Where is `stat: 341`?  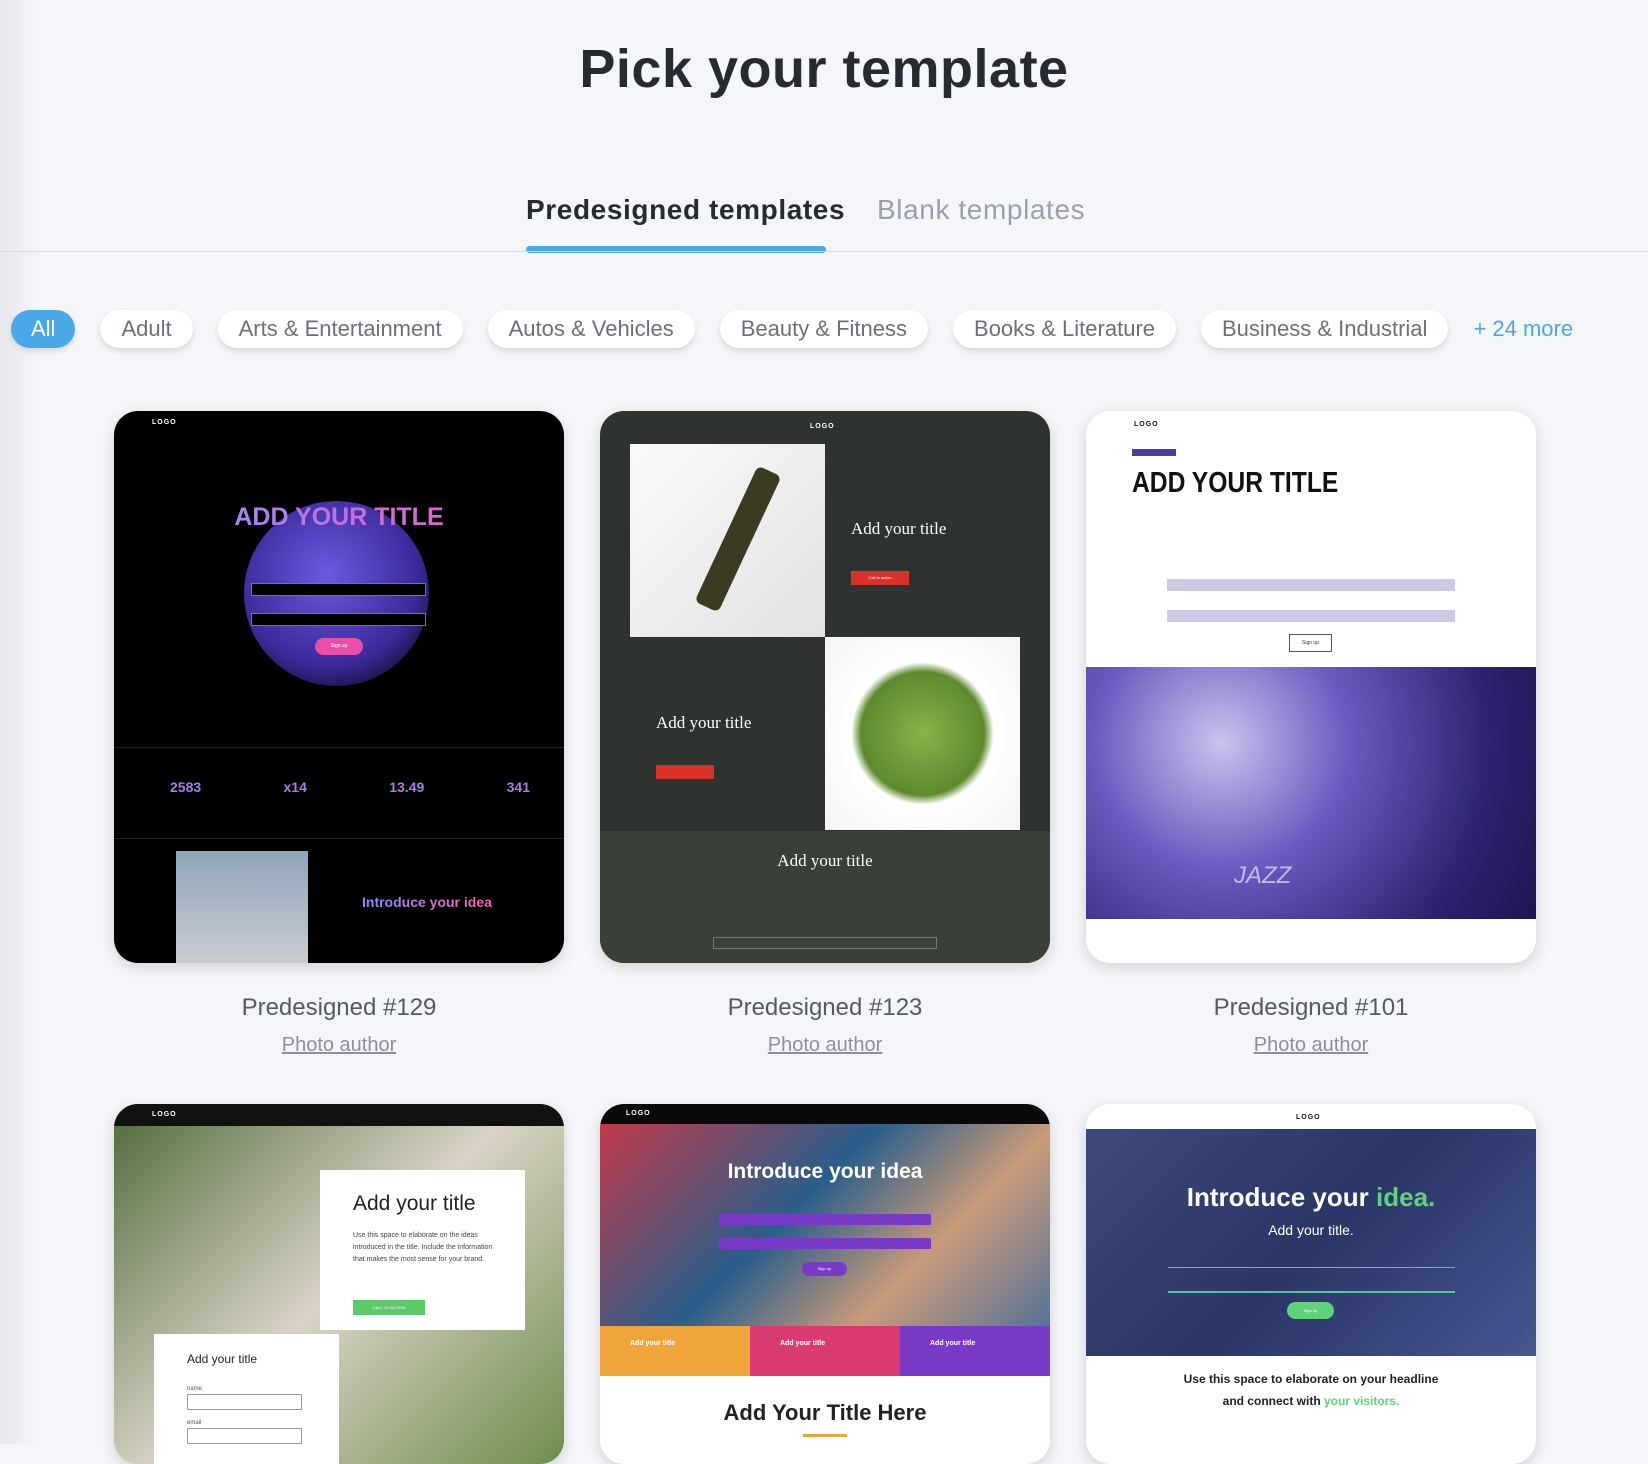 stat: 341 is located at coordinates (518, 787).